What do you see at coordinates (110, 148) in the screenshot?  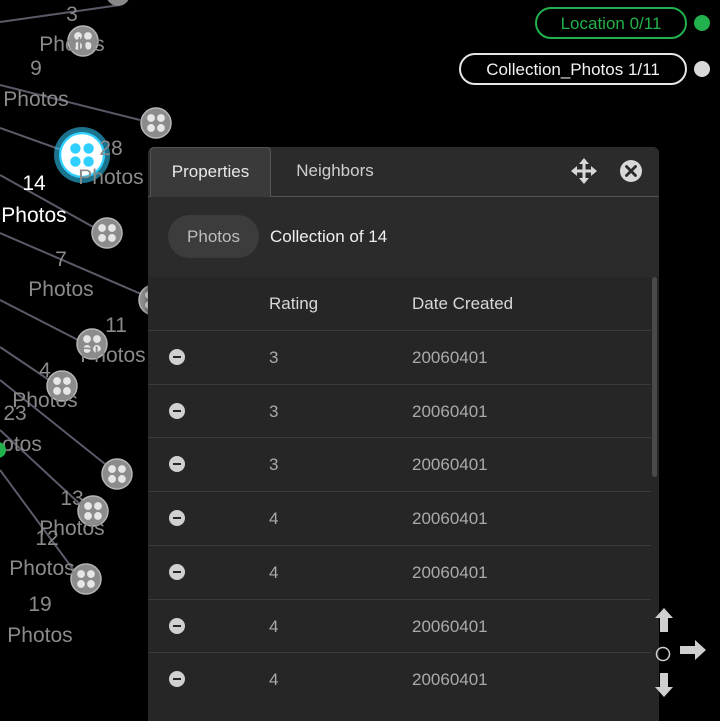 I see `node-count-label: 28` at bounding box center [110, 148].